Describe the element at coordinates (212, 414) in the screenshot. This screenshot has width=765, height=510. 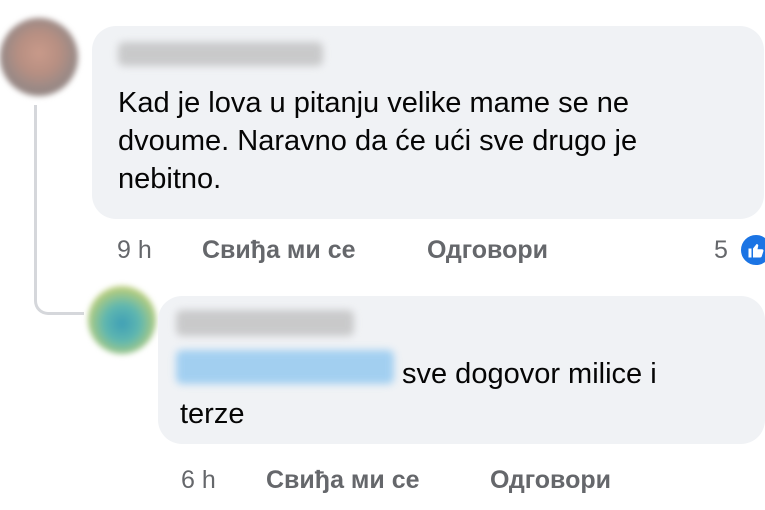
I see `reply-text-continued: terze` at that location.